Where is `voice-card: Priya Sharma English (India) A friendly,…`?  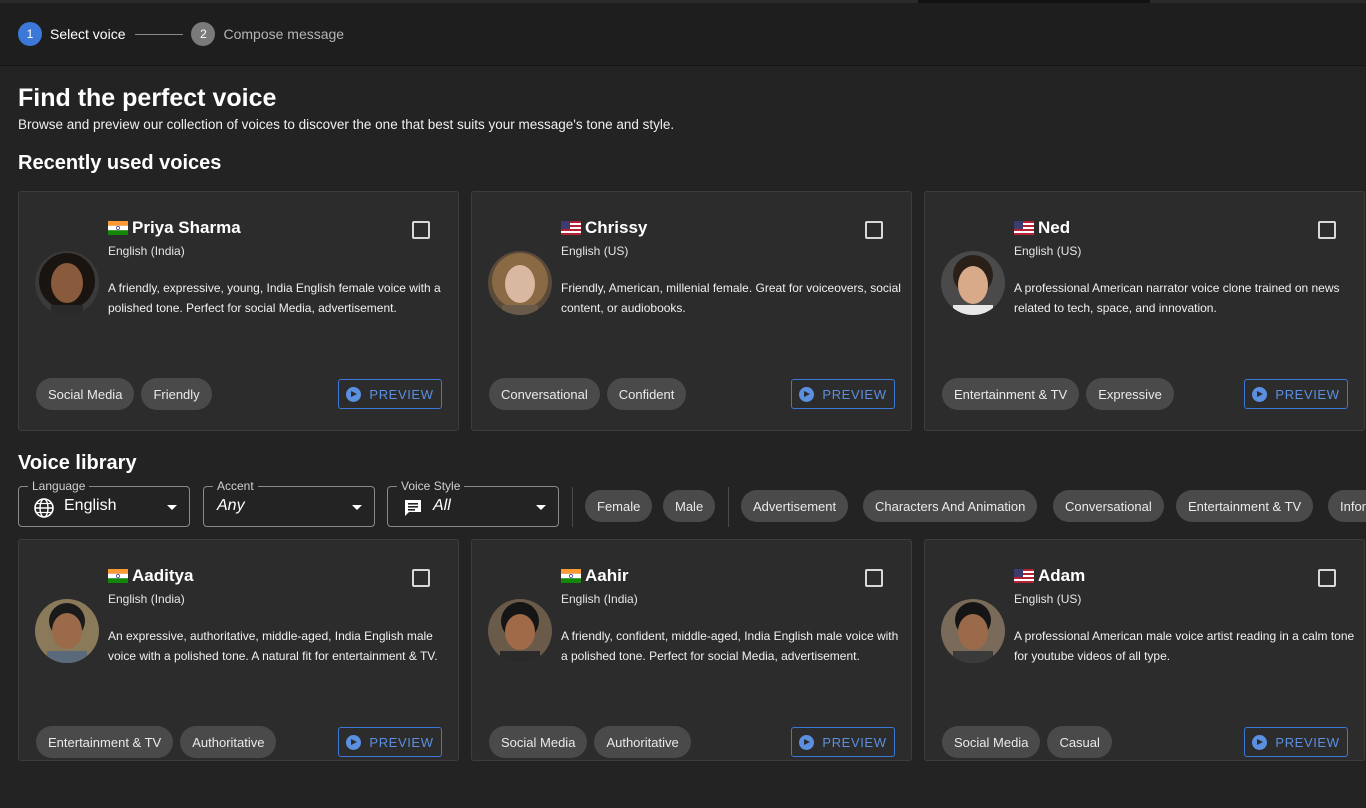 voice-card: Priya Sharma English (India) A friendly,… is located at coordinates (238, 311).